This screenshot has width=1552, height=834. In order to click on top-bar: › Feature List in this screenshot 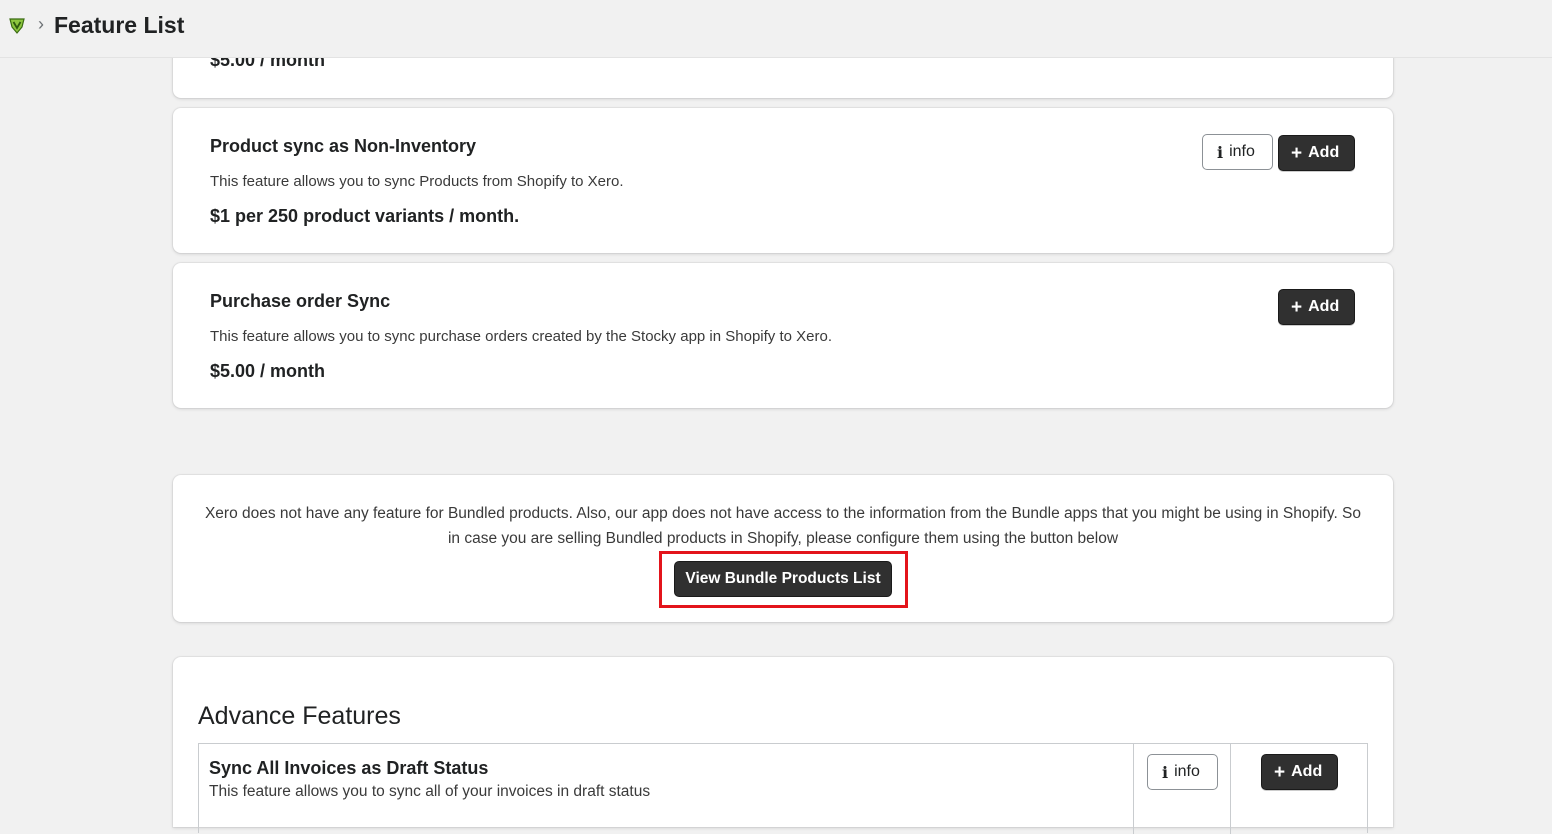, I will do `click(776, 29)`.